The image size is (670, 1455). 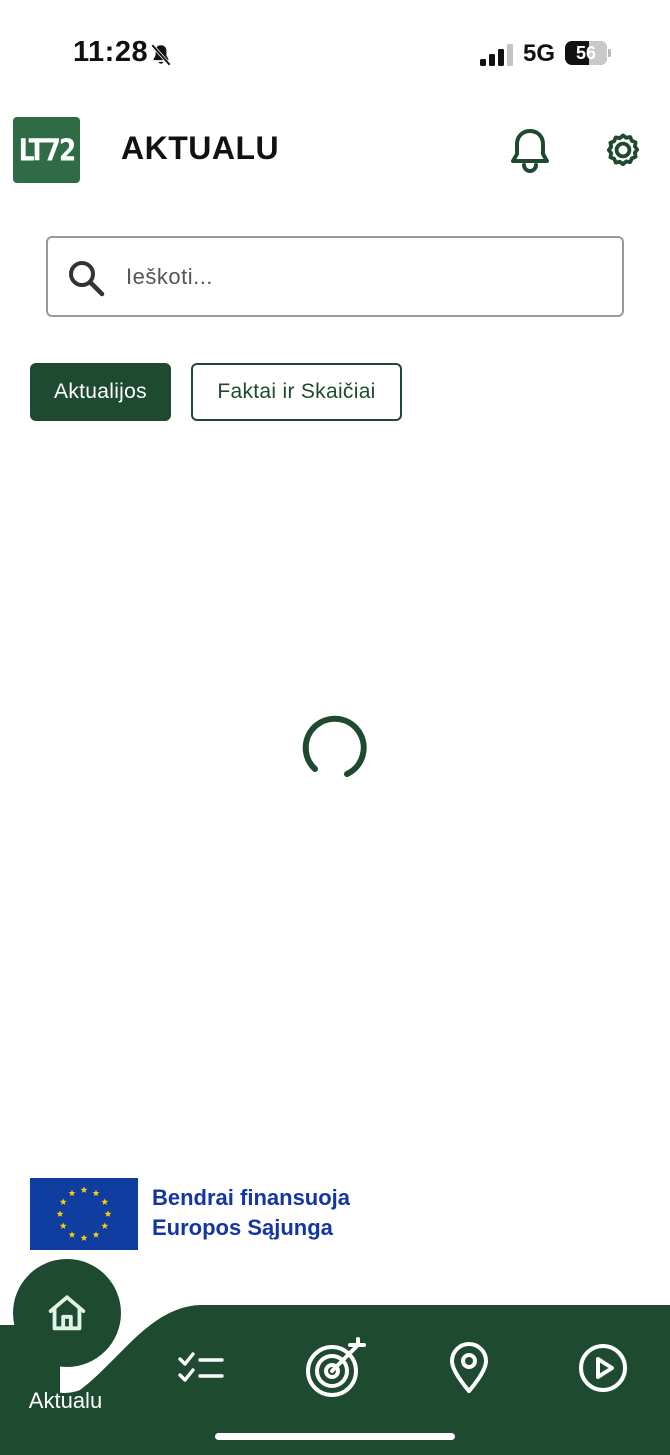 I want to click on nav-video-button, so click(x=603, y=1368).